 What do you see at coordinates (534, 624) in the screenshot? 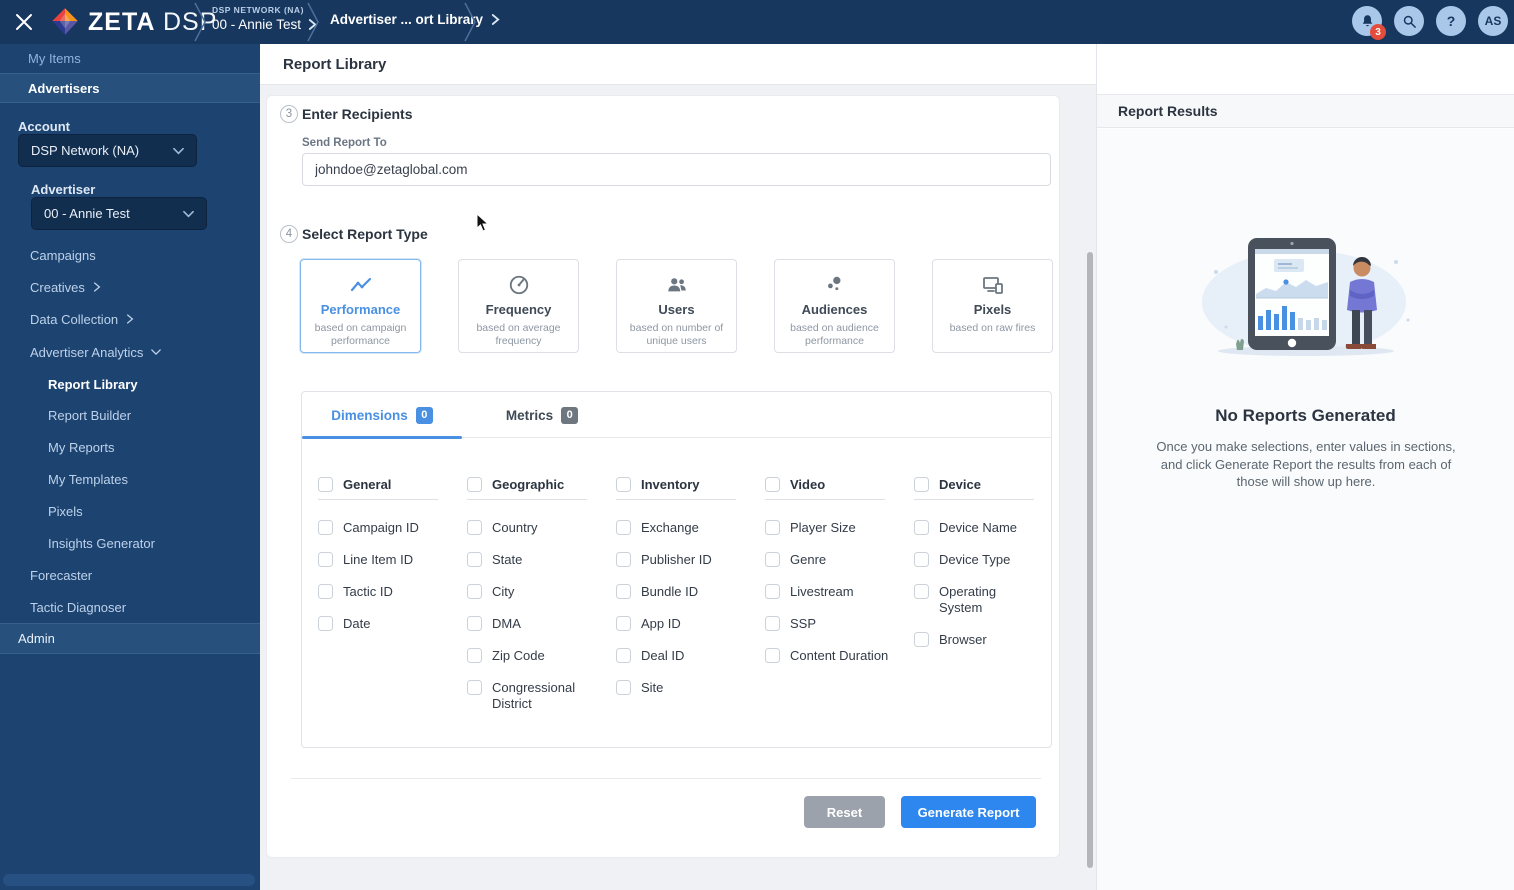
I see `dimension-dma: DMA` at bounding box center [534, 624].